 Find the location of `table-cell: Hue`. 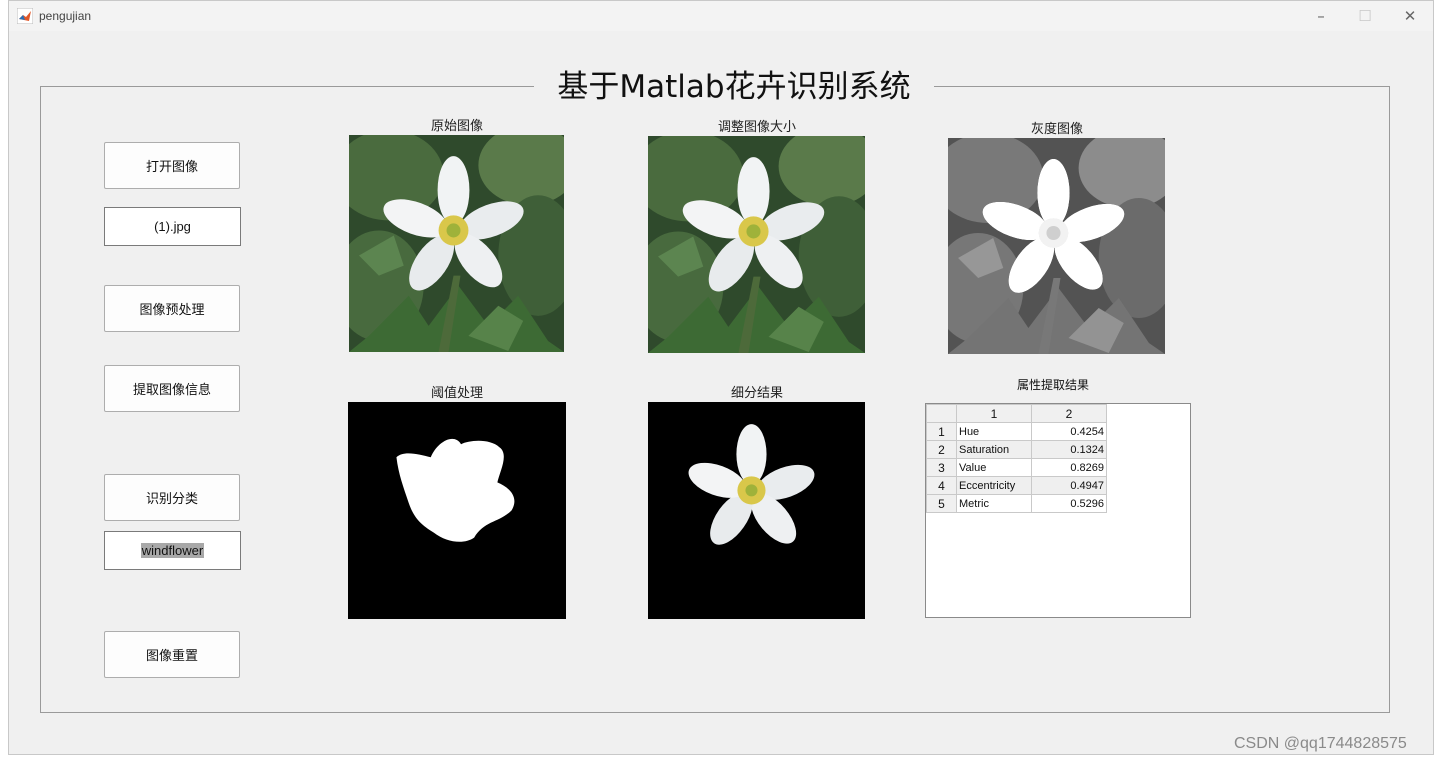

table-cell: Hue is located at coordinates (994, 431).